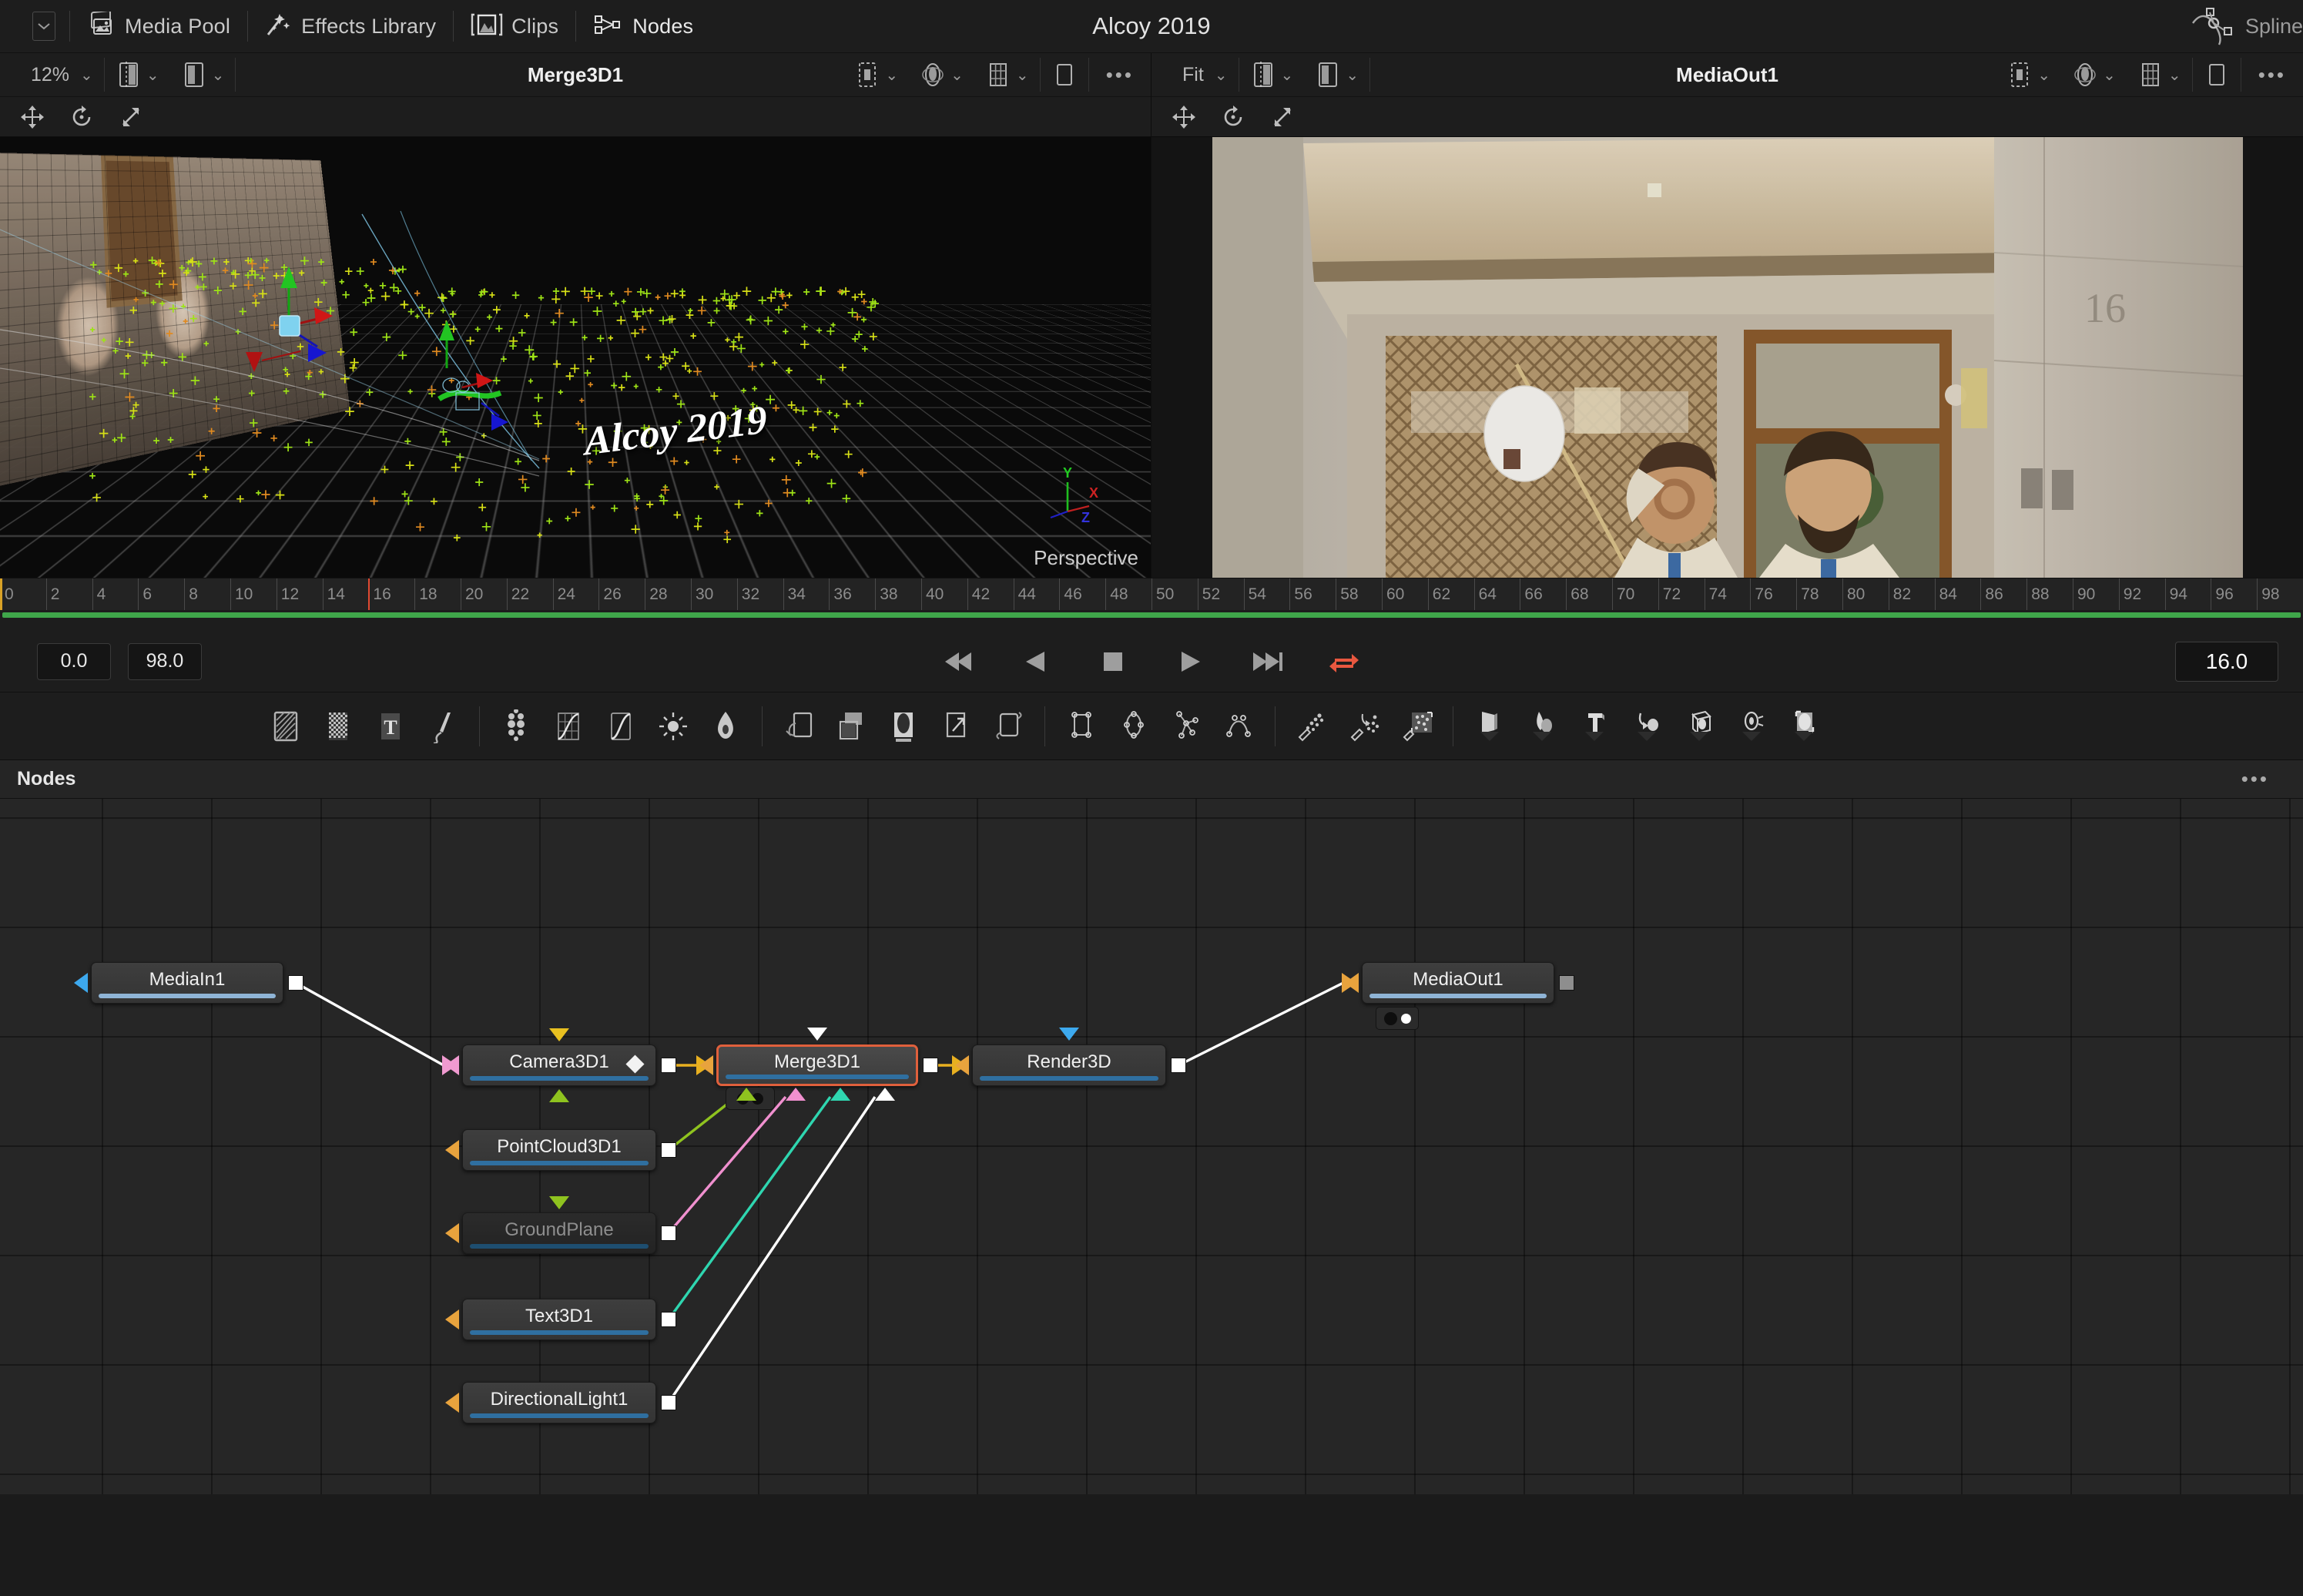  Describe the element at coordinates (1190, 661) in the screenshot. I see `play-button` at that location.